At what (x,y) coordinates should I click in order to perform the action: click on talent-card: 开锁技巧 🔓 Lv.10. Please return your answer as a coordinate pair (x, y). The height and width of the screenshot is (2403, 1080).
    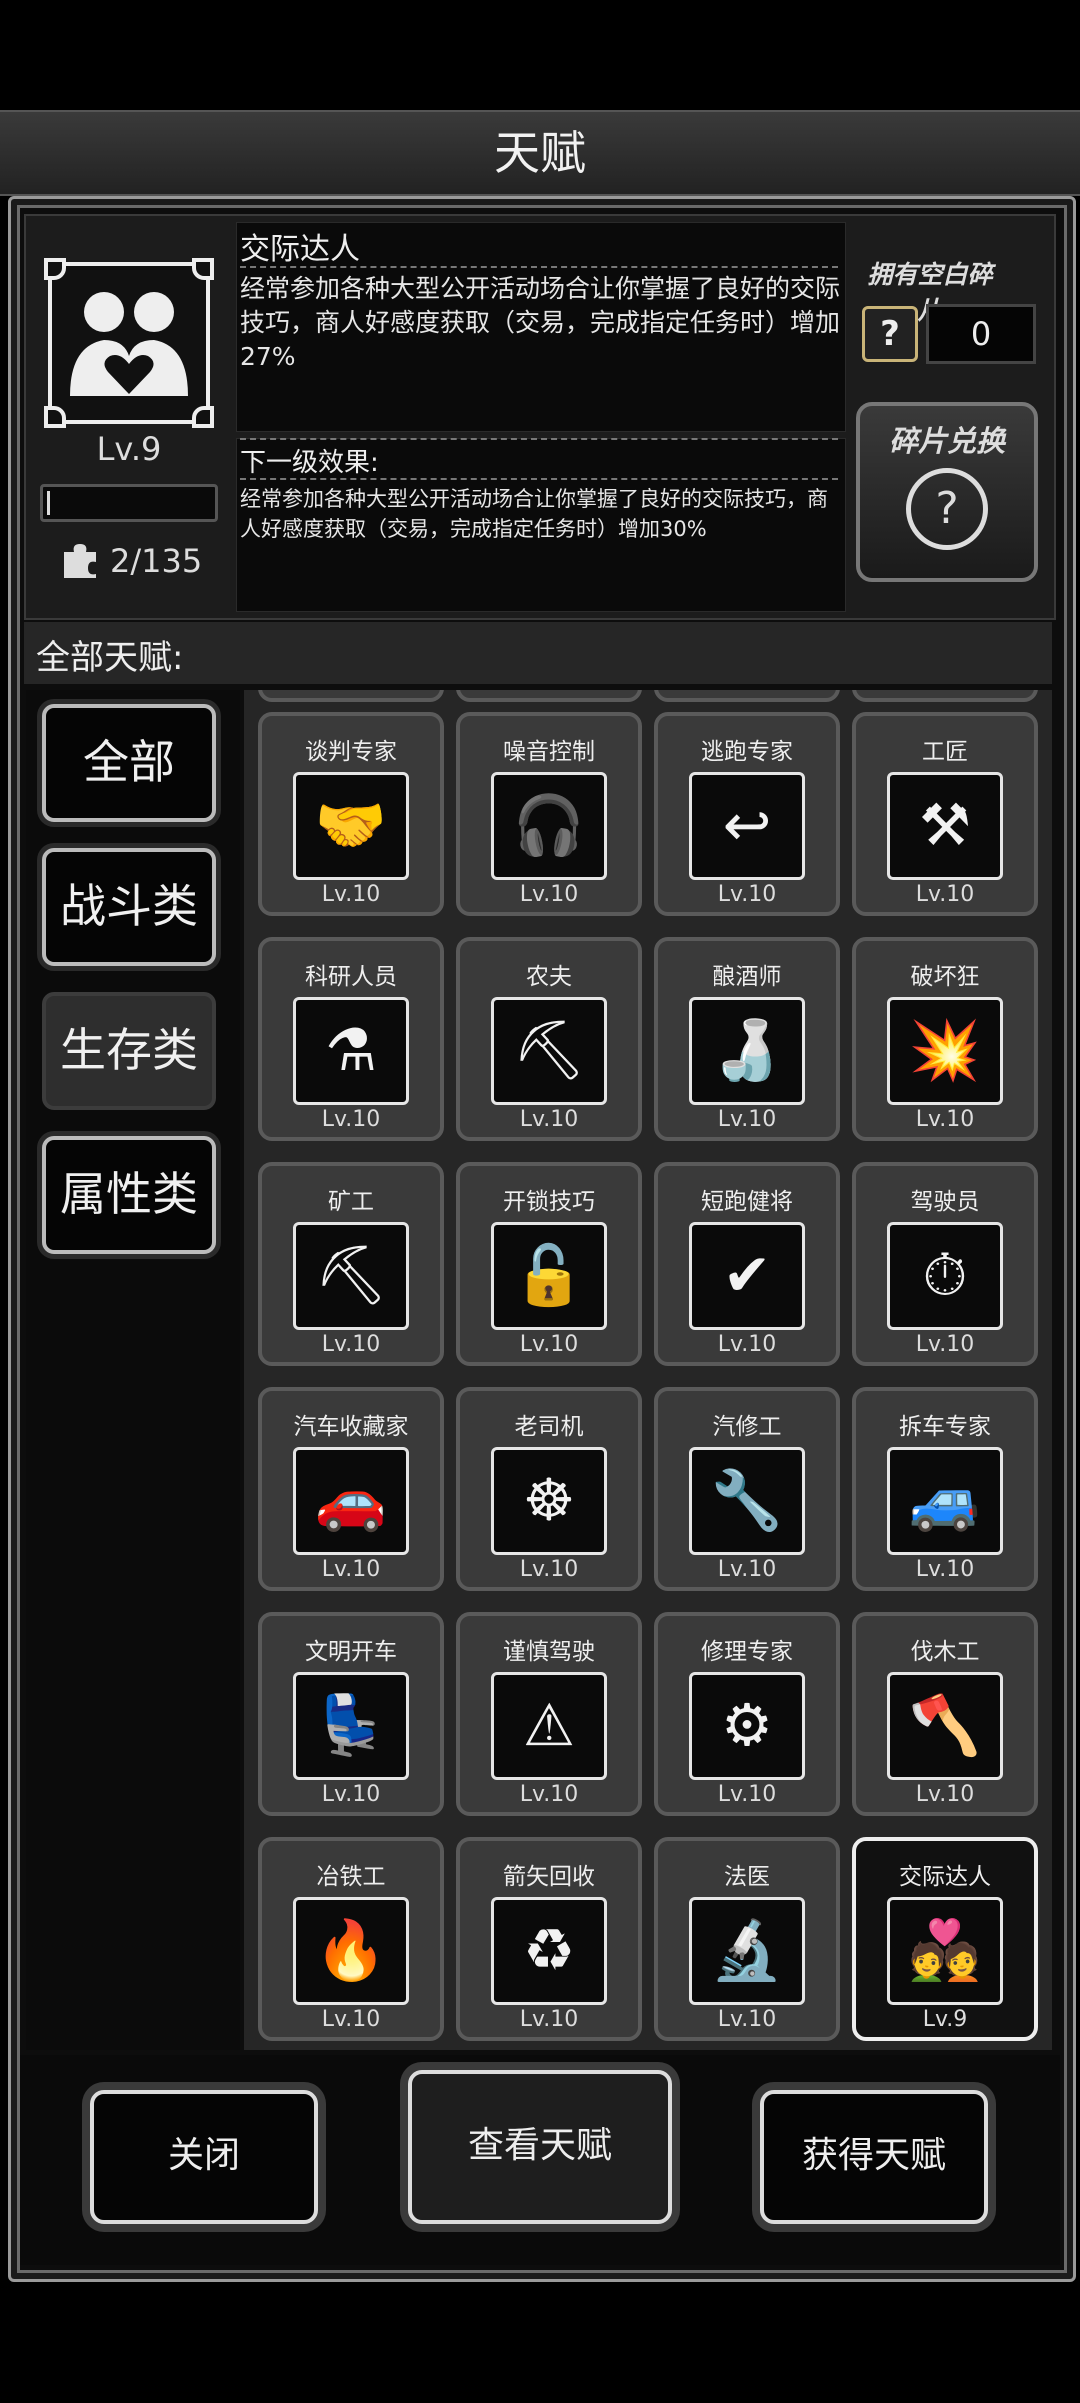
    Looking at the image, I should click on (549, 1264).